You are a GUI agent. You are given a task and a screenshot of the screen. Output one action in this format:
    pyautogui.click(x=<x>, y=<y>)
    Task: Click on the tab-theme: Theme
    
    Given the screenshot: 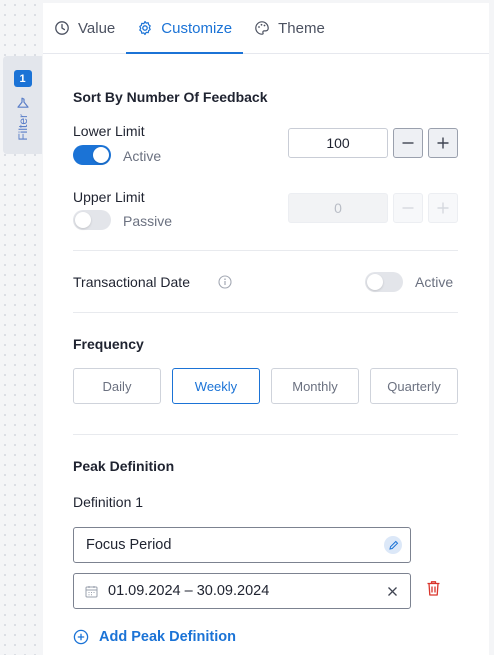 What is the action you would take?
    pyautogui.click(x=289, y=28)
    